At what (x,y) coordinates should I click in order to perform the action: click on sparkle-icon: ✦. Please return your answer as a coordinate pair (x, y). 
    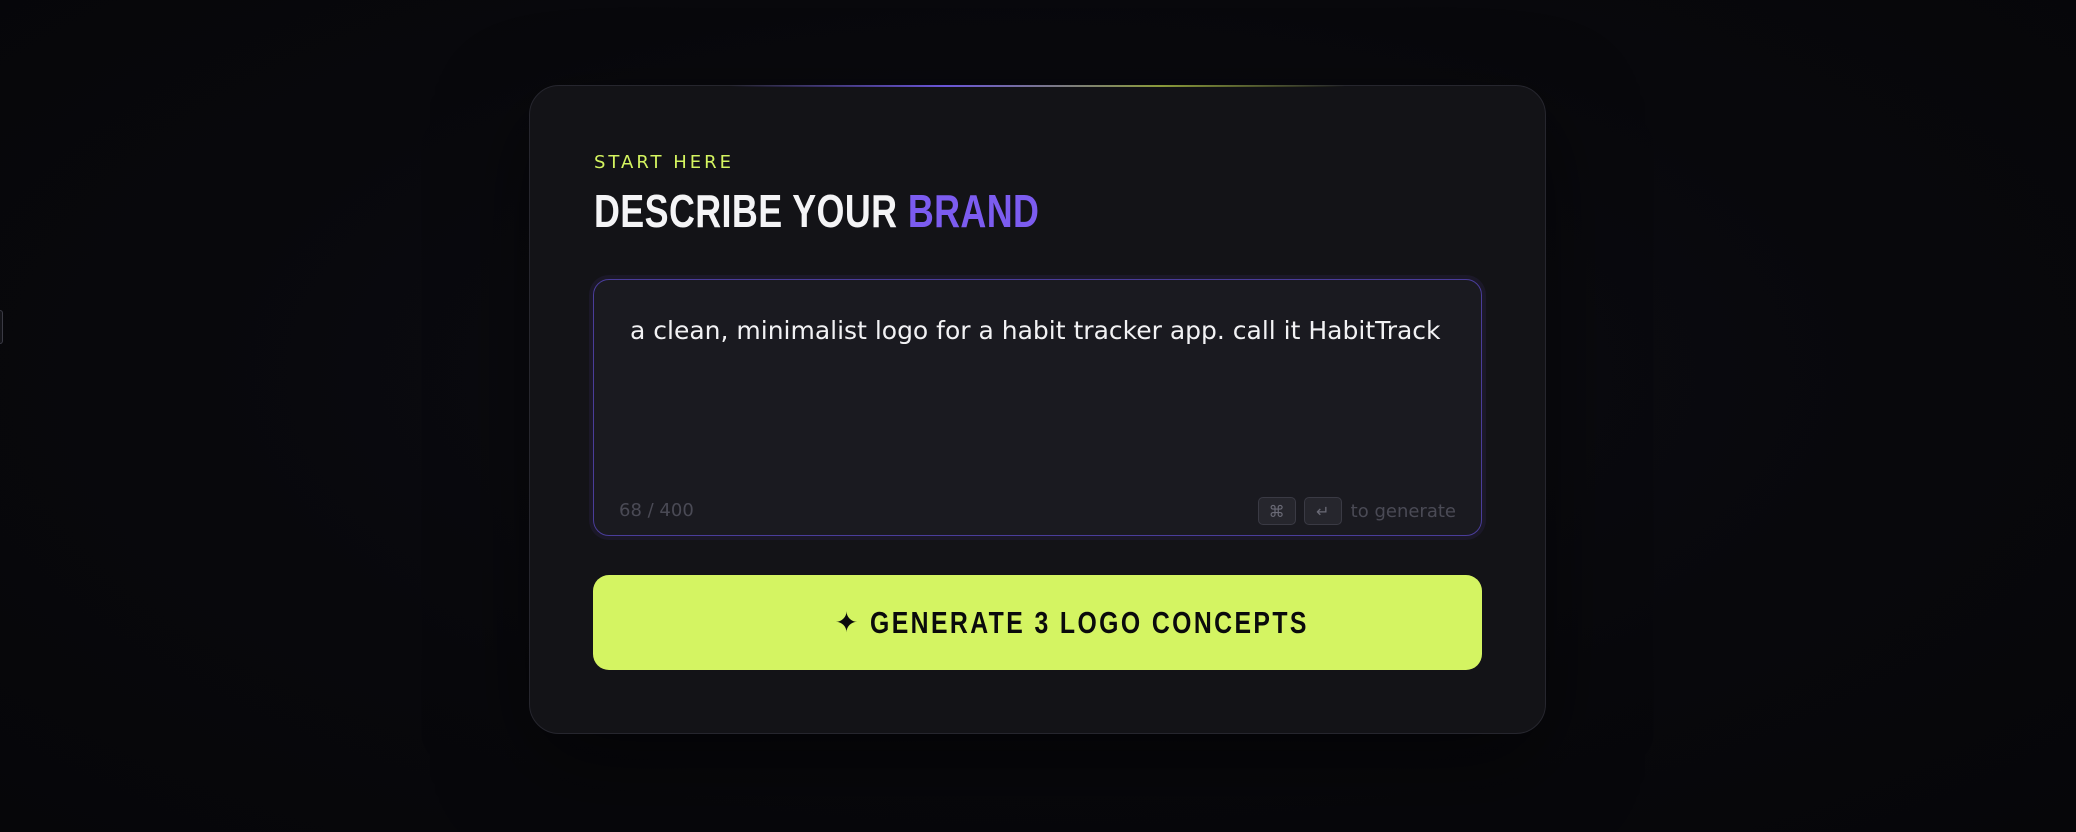
    Looking at the image, I should click on (846, 622).